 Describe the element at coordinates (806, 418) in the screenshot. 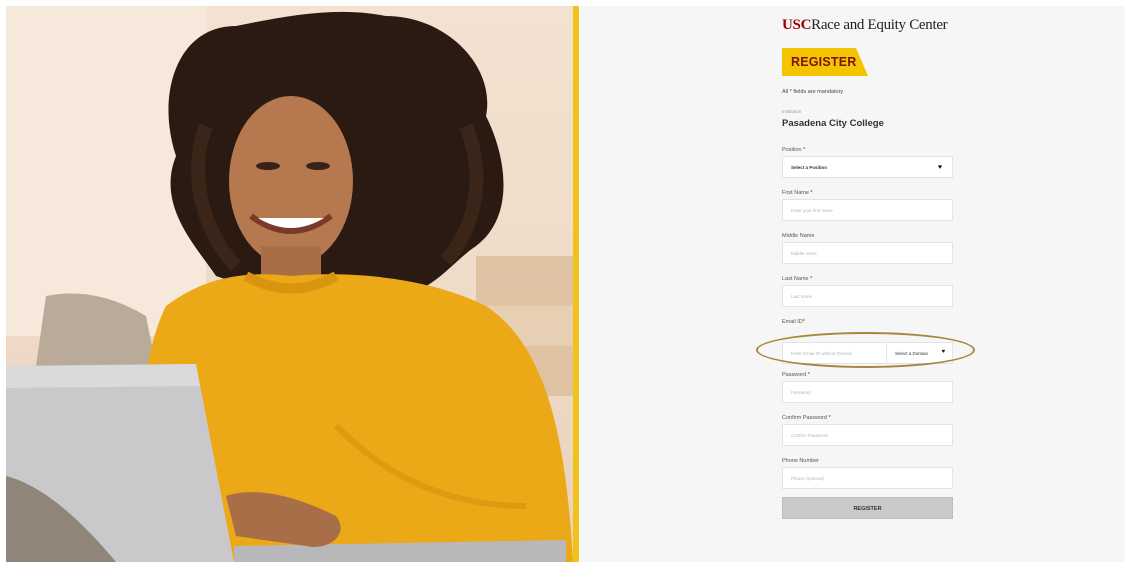

I see `confirm-password-label: Confirm Password *` at that location.